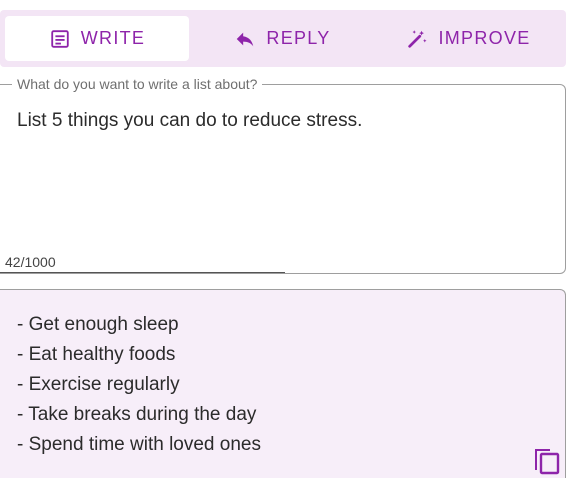 The height and width of the screenshot is (478, 566). What do you see at coordinates (113, 38) in the screenshot?
I see `tab-write-label: WRITE` at bounding box center [113, 38].